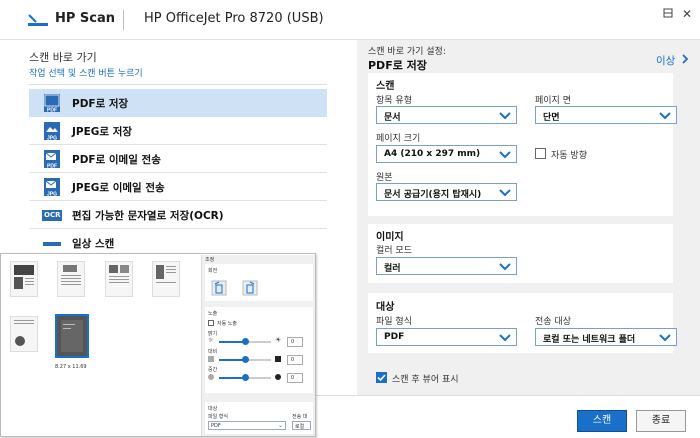 The height and width of the screenshot is (438, 700). Describe the element at coordinates (52, 195) in the screenshot. I see `svg-text: JPG` at that location.